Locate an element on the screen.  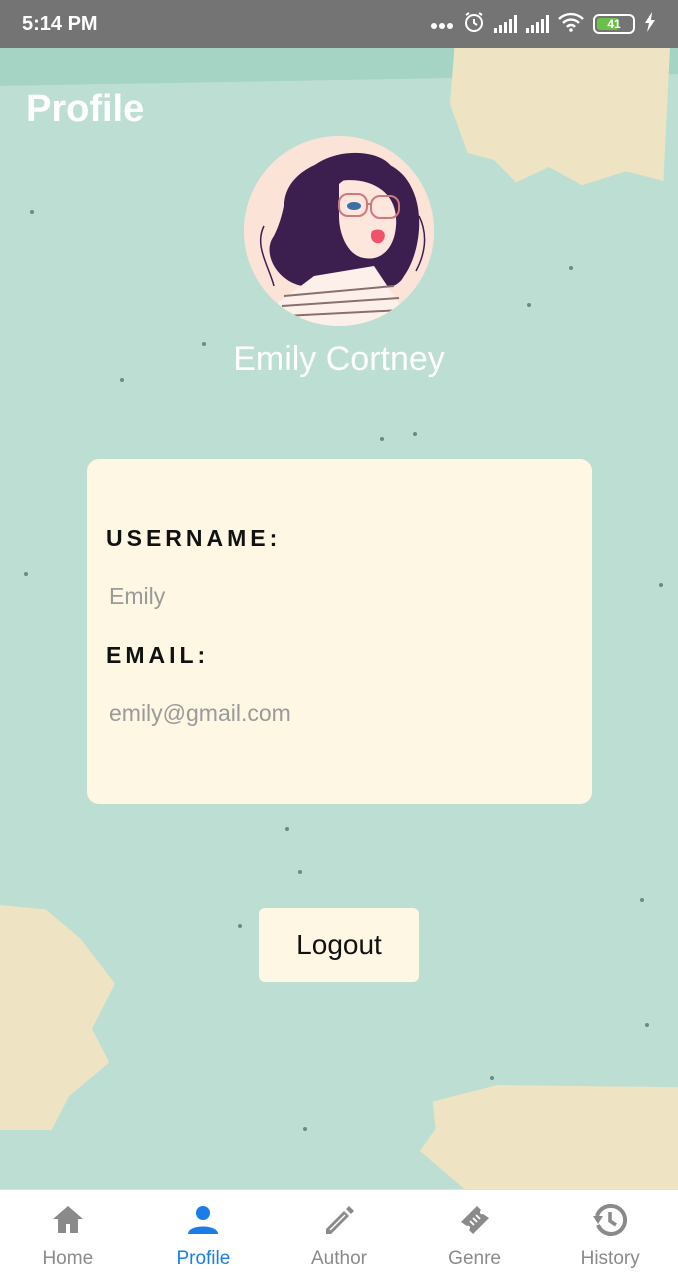
battery-level: 41 is located at coordinates (614, 24).